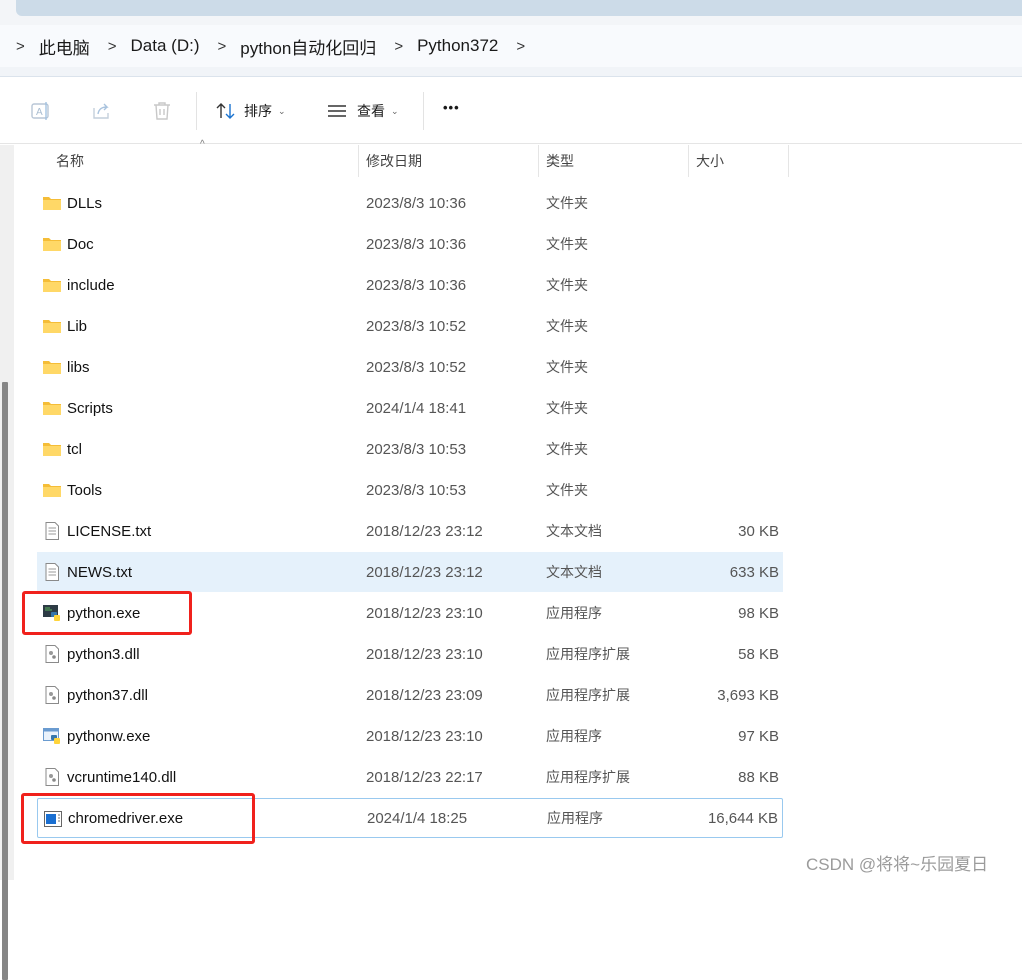  What do you see at coordinates (186, 161) in the screenshot?
I see `column-name: 名称` at bounding box center [186, 161].